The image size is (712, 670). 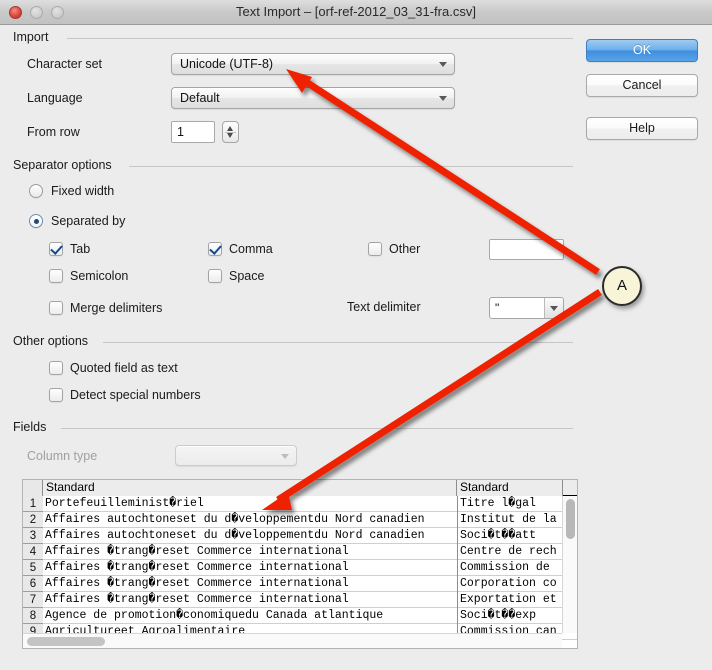 I want to click on preview-horizontal-scroll-thumb, so click(x=66, y=641).